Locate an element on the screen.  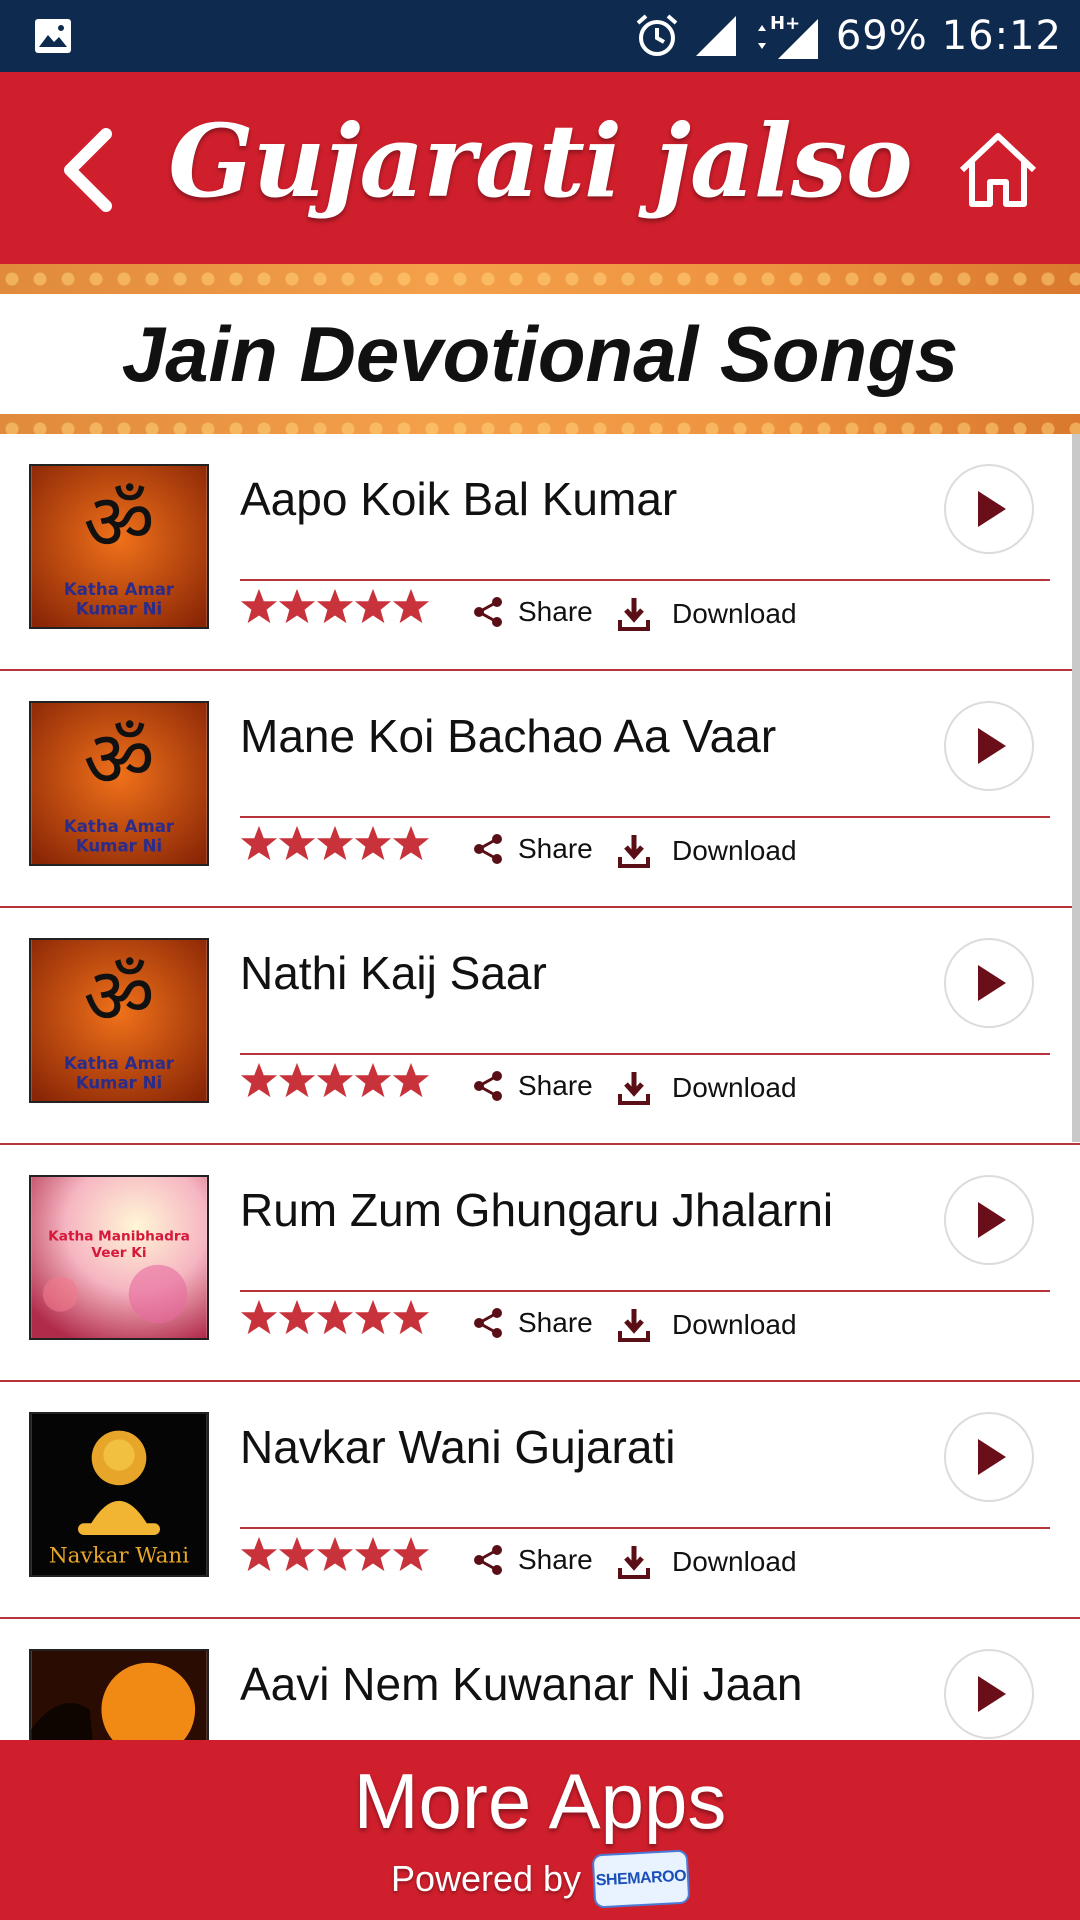
song-thumbnail: ॐ Katha Amar Kumar Ni is located at coordinates (119, 1020).